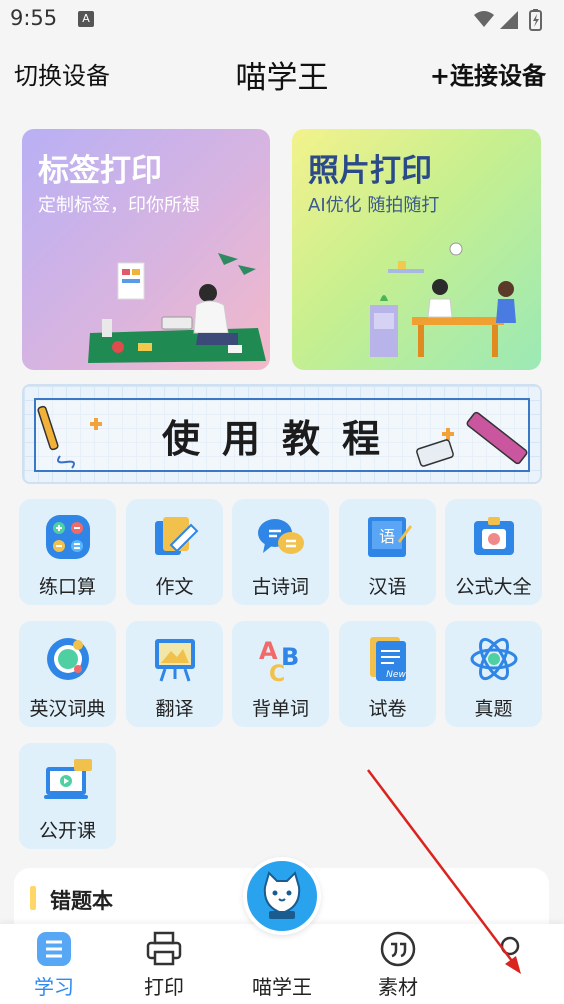 This screenshot has height=1004, width=564. Describe the element at coordinates (54, 949) in the screenshot. I see `study-icon` at that location.